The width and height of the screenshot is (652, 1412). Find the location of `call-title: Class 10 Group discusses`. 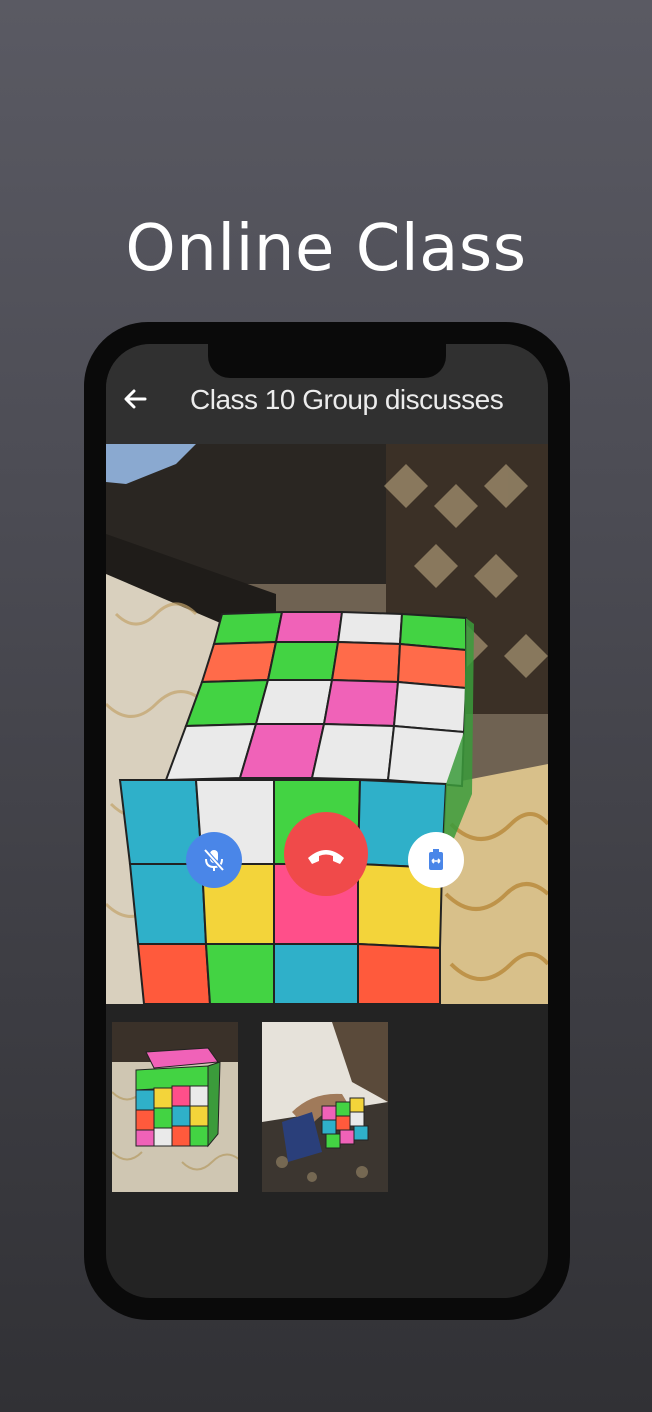

call-title: Class 10 Group discusses is located at coordinates (347, 399).